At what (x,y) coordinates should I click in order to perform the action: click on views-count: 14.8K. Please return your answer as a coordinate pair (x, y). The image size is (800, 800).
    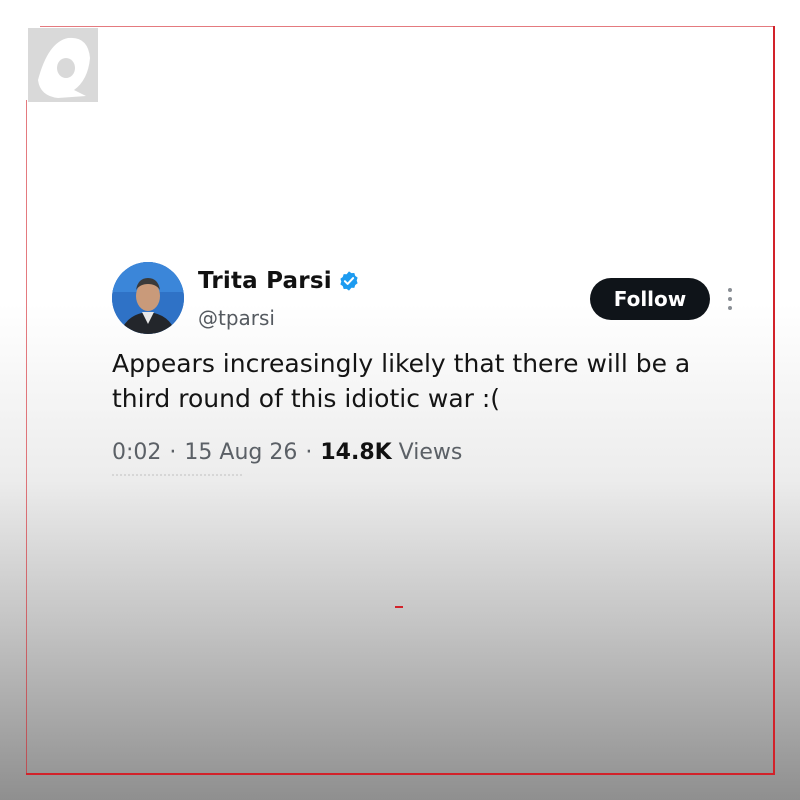
    Looking at the image, I should click on (356, 452).